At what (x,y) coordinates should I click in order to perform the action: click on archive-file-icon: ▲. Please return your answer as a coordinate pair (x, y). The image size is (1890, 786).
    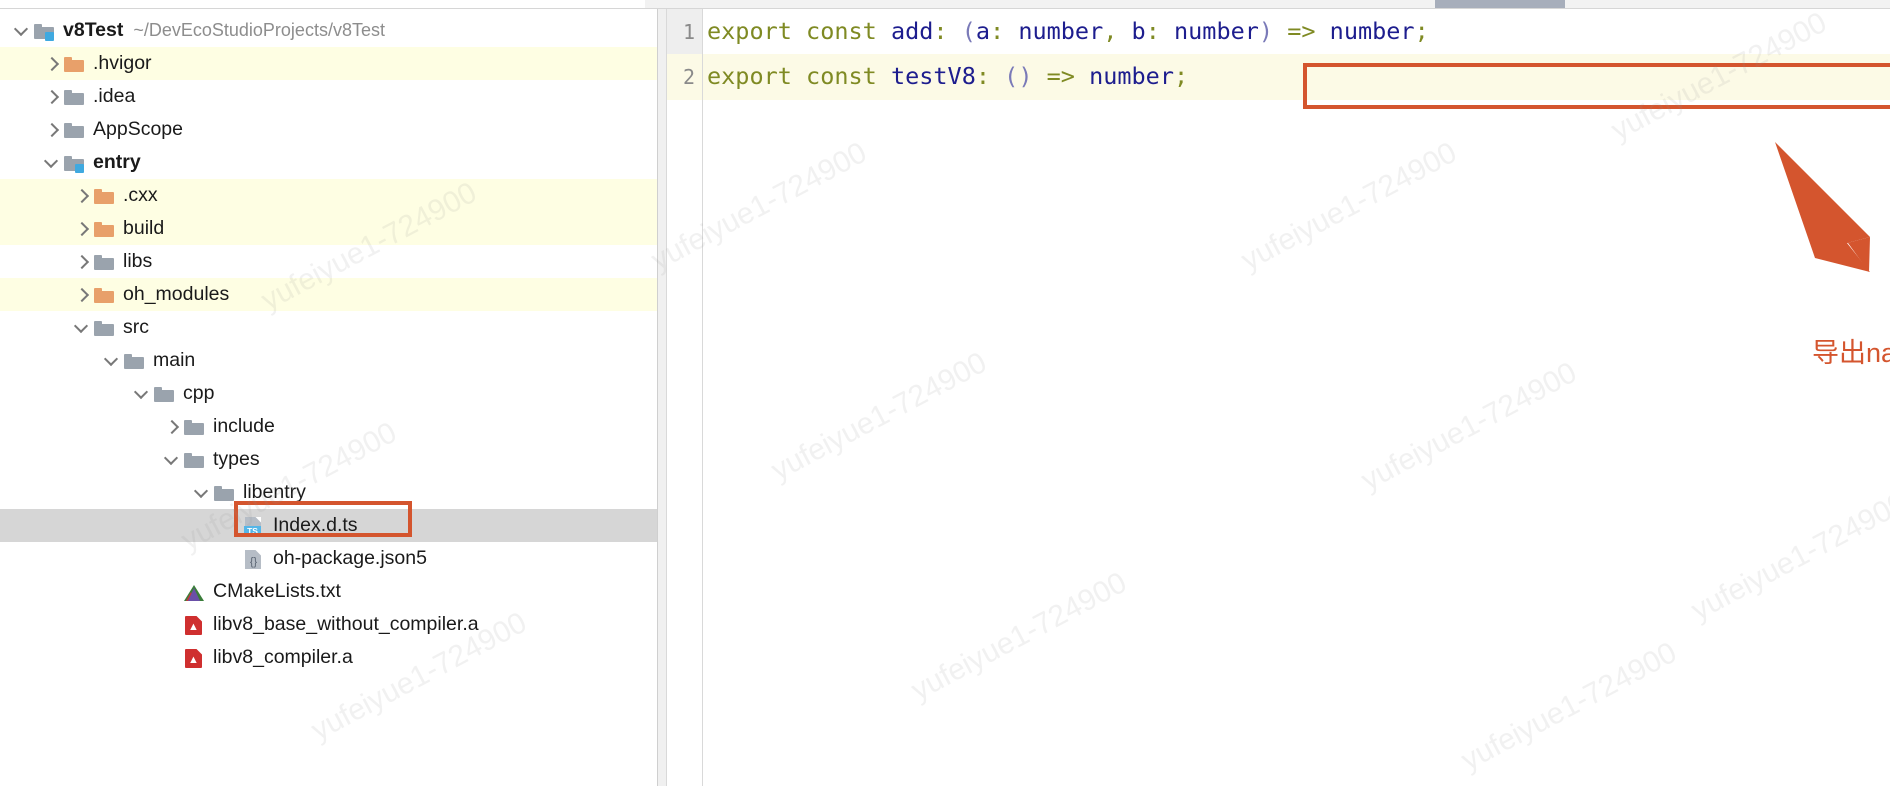
    Looking at the image, I should click on (194, 625).